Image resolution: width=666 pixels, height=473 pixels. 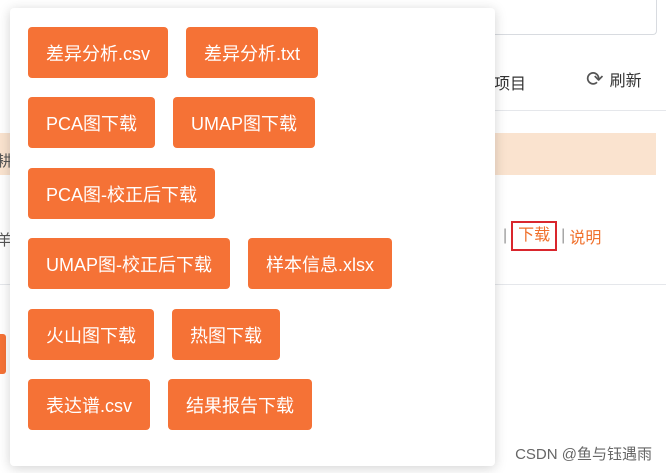 I want to click on refresh-icon: ⟳, so click(x=595, y=79).